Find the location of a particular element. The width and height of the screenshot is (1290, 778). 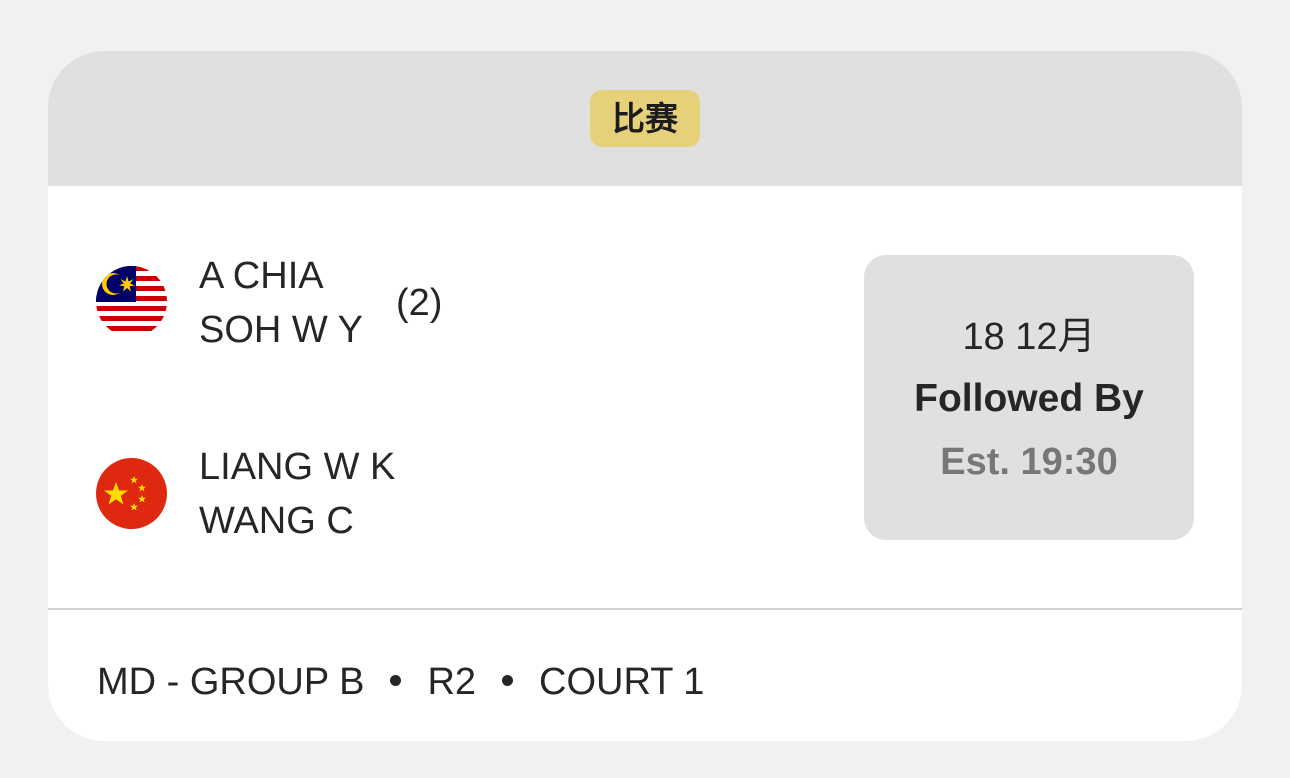

estimated-time: Est. 19:30 is located at coordinates (1029, 462).